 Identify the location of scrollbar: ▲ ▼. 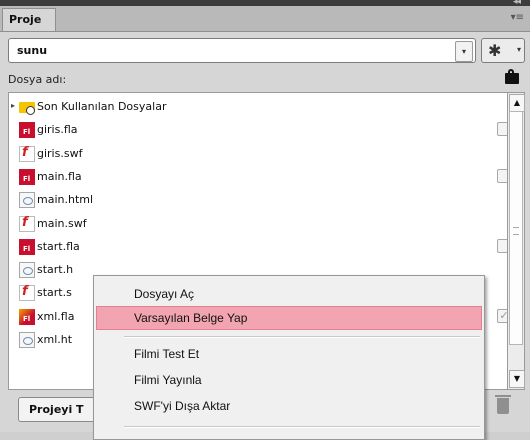
(516, 241).